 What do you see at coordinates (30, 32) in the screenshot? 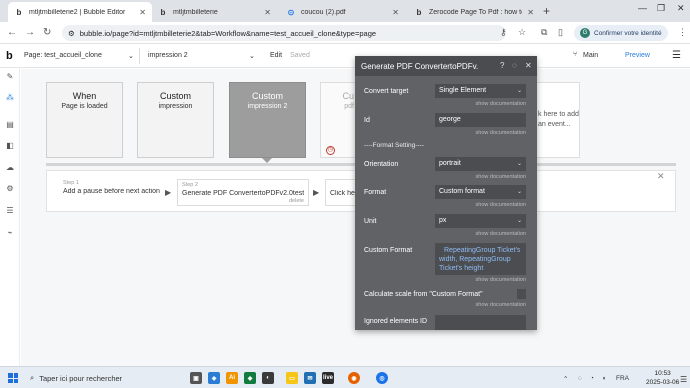
I see `forward-icon: →` at bounding box center [30, 32].